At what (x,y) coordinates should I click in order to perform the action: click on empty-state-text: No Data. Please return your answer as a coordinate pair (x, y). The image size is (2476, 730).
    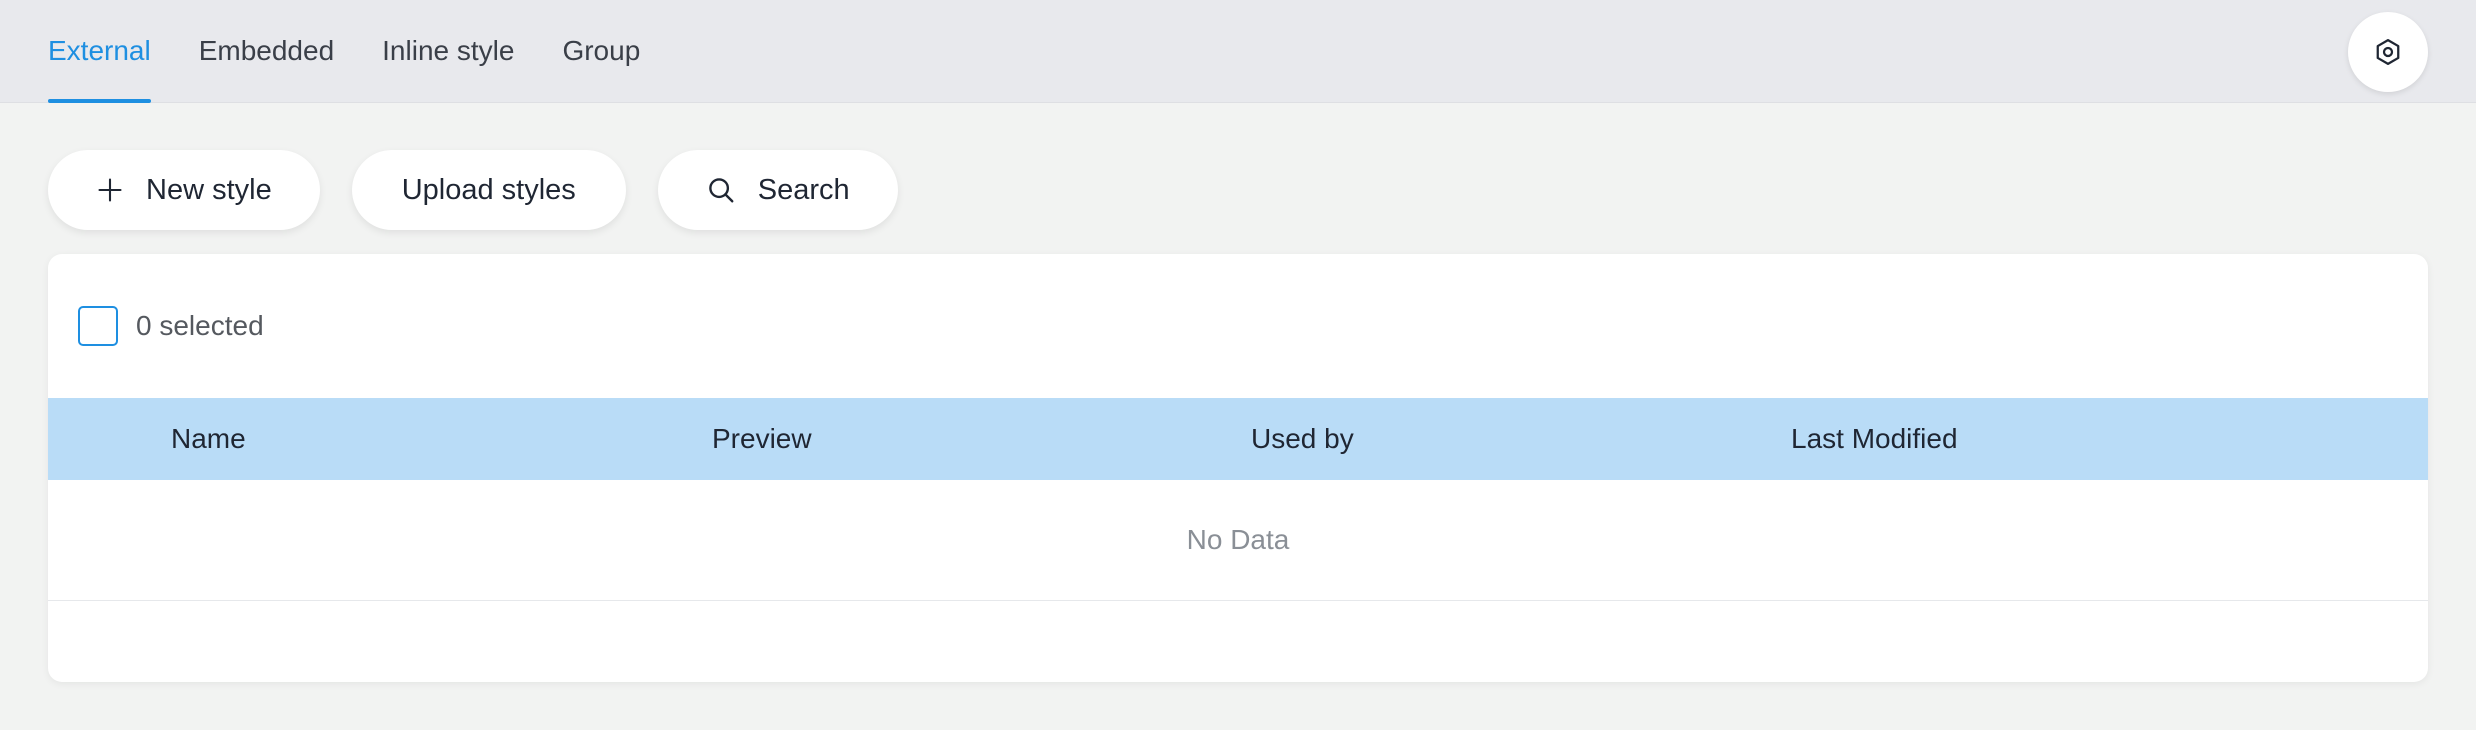
    Looking at the image, I should click on (1238, 539).